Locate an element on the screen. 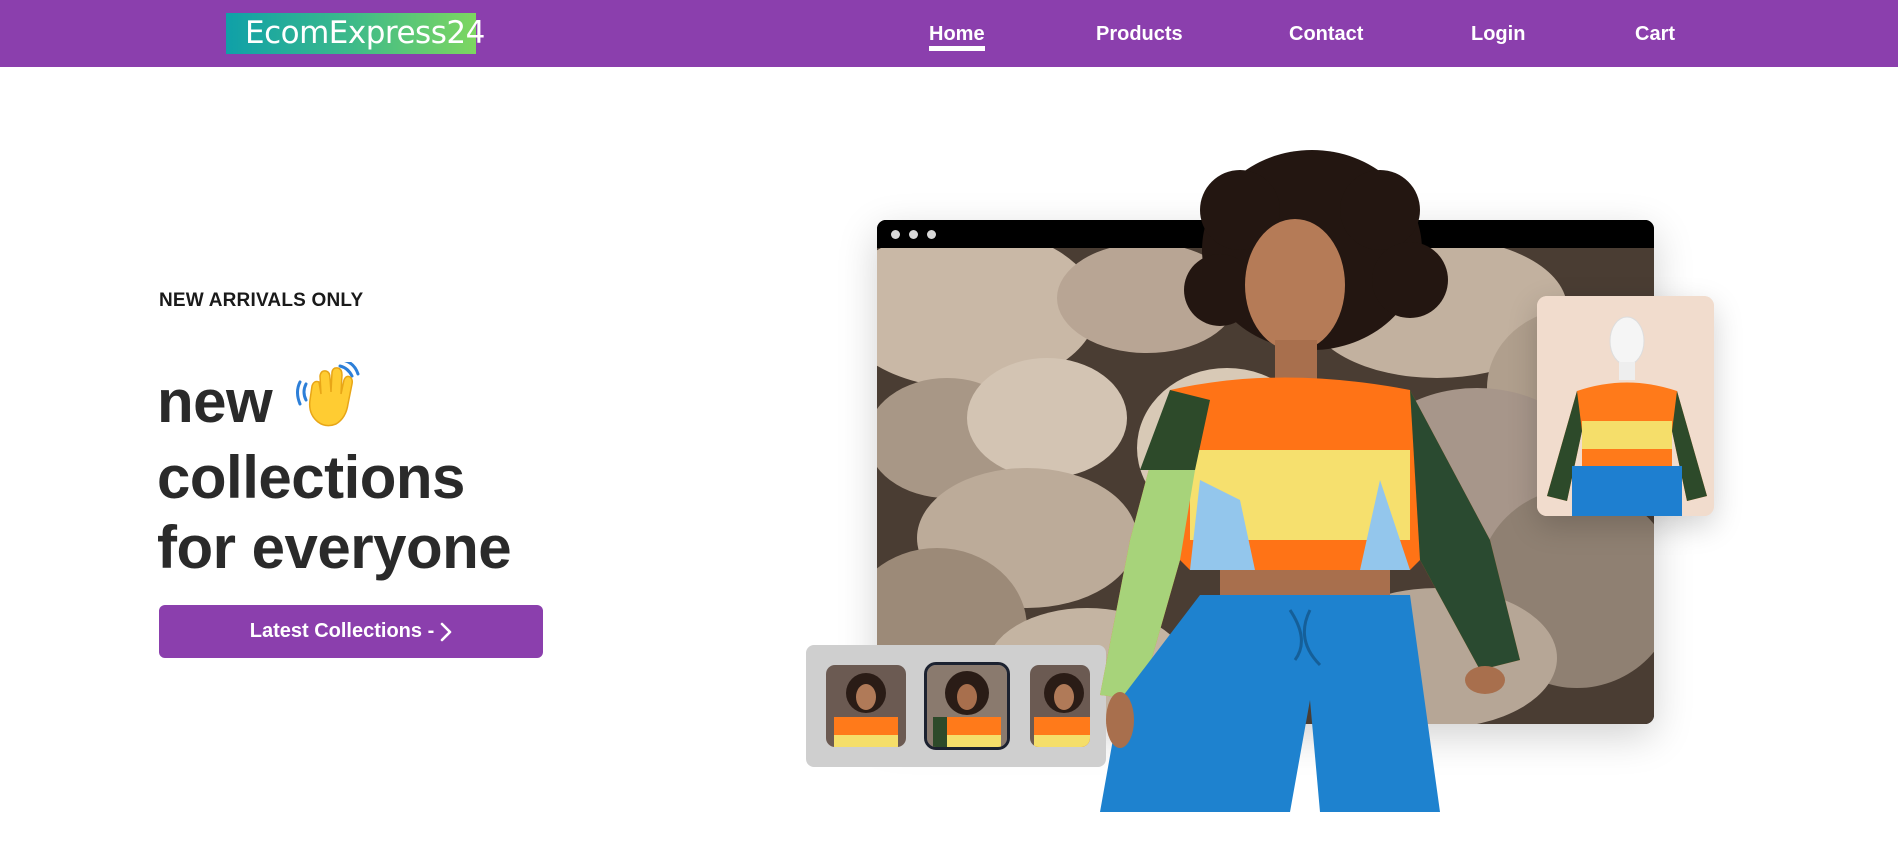 The image size is (1898, 863). chevron-right-icon is located at coordinates (446, 632).